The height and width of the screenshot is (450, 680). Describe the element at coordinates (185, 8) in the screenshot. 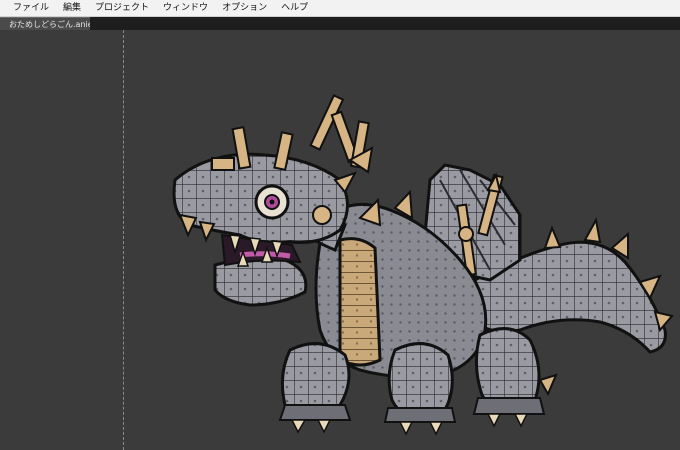

I see `menu-window: ウィンドウ` at that location.